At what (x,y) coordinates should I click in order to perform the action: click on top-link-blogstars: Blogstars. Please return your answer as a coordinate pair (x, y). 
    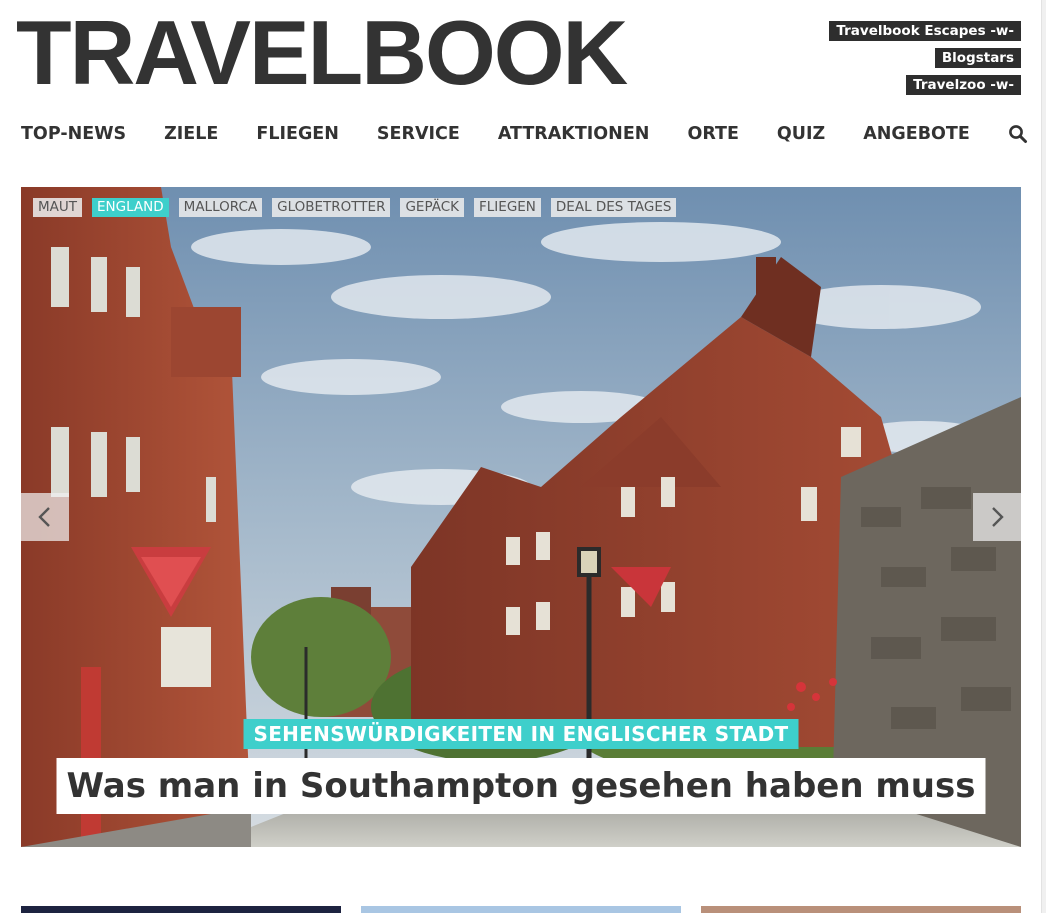
    Looking at the image, I should click on (977, 58).